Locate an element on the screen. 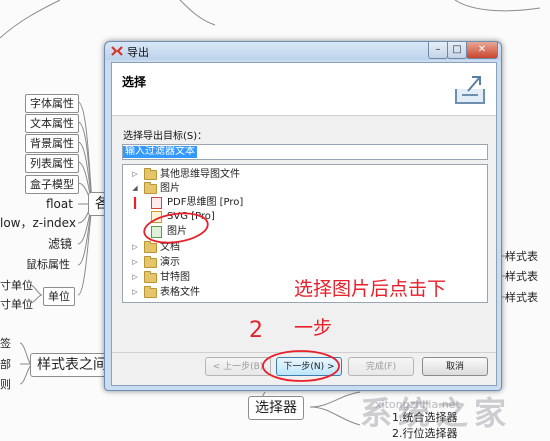  tree-item-label: SVG [Pro] is located at coordinates (191, 216).